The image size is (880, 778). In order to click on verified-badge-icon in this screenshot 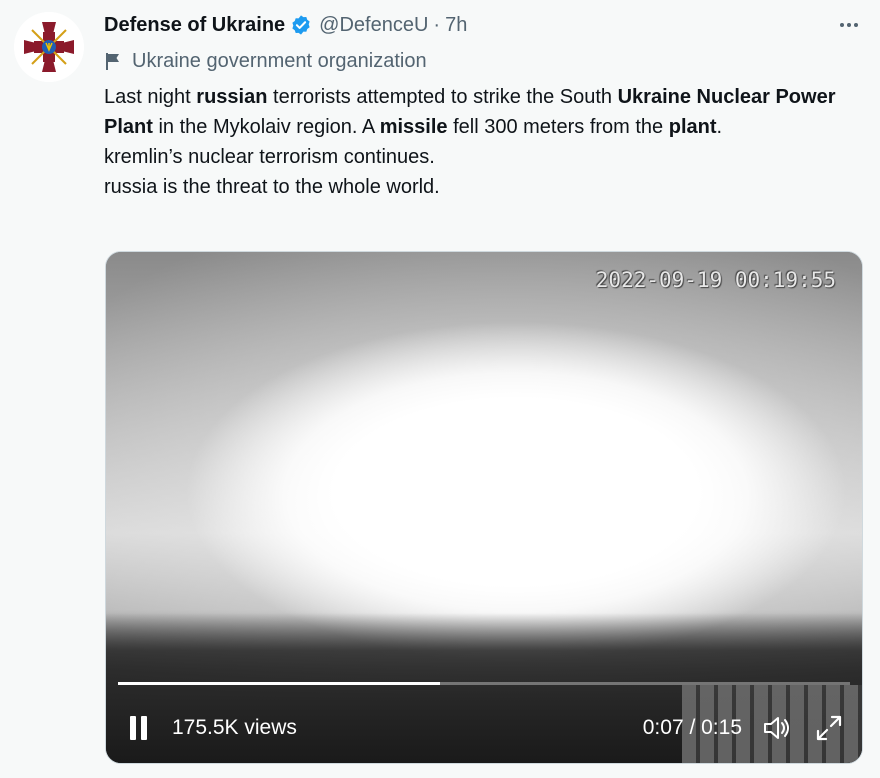, I will do `click(301, 25)`.